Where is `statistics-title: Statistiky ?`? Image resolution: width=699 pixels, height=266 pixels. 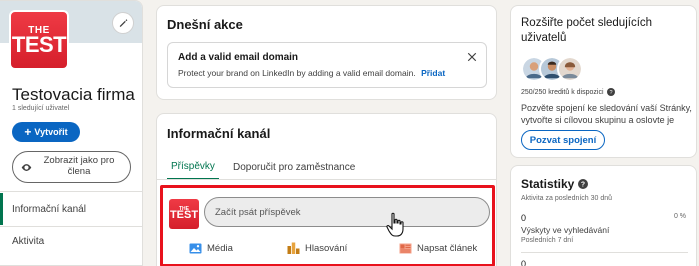 statistics-title: Statistiky ? is located at coordinates (555, 184).